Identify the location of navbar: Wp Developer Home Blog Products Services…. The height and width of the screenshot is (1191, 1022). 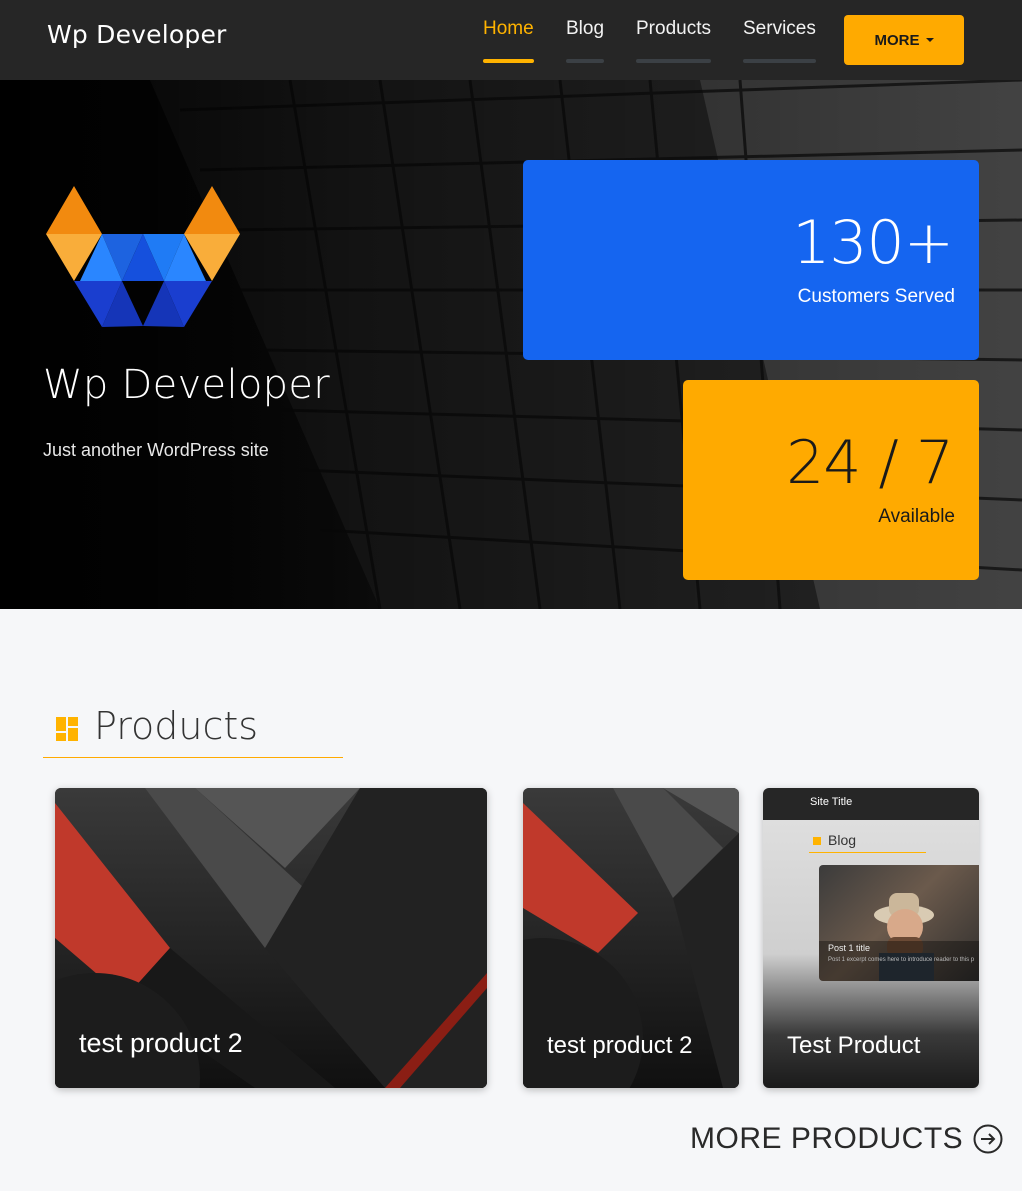
(511, 40).